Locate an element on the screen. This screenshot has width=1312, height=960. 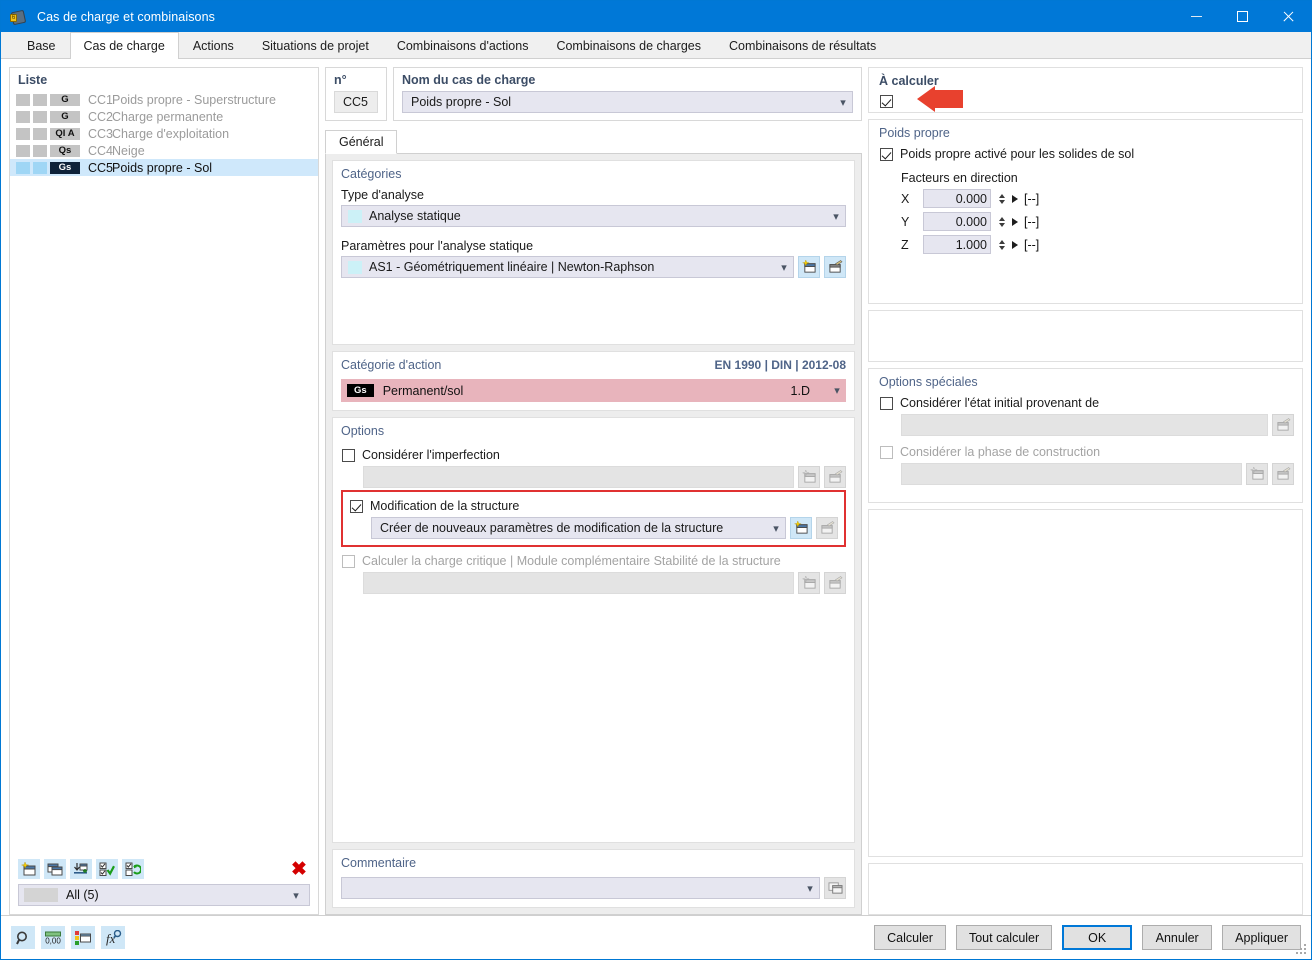
initial-state-field-row is located at coordinates (1097, 425).